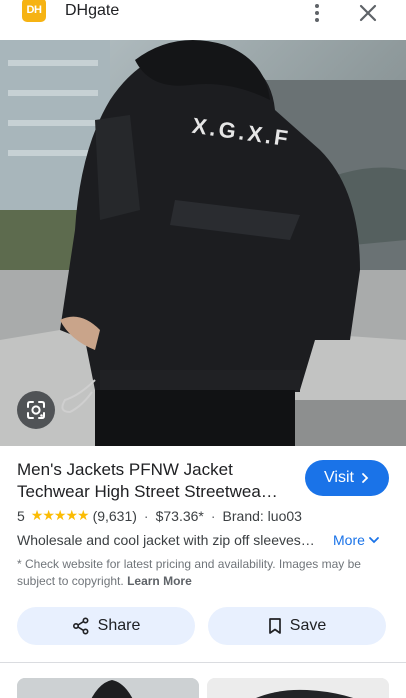 The height and width of the screenshot is (698, 406). I want to click on share-button: Share, so click(106, 626).